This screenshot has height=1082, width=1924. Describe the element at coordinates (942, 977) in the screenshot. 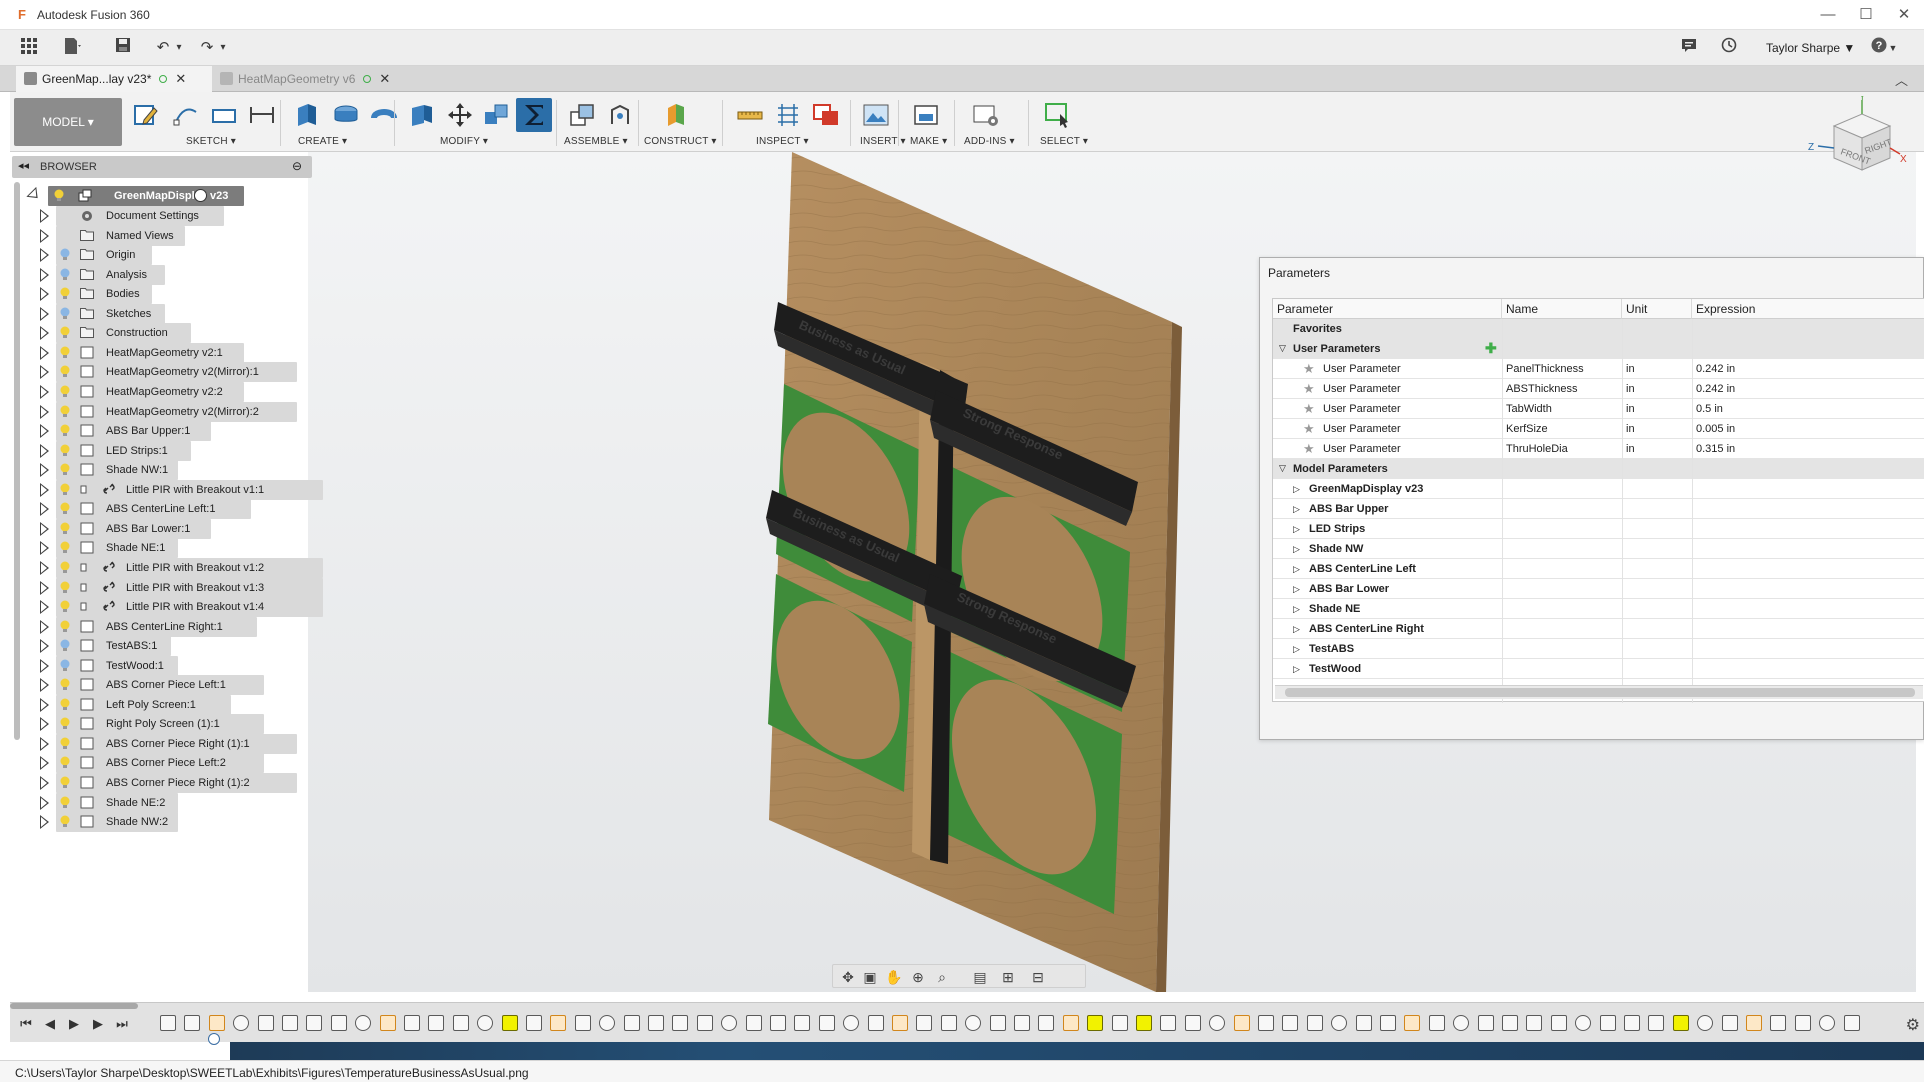

I see `fit-icon: ⌕` at that location.